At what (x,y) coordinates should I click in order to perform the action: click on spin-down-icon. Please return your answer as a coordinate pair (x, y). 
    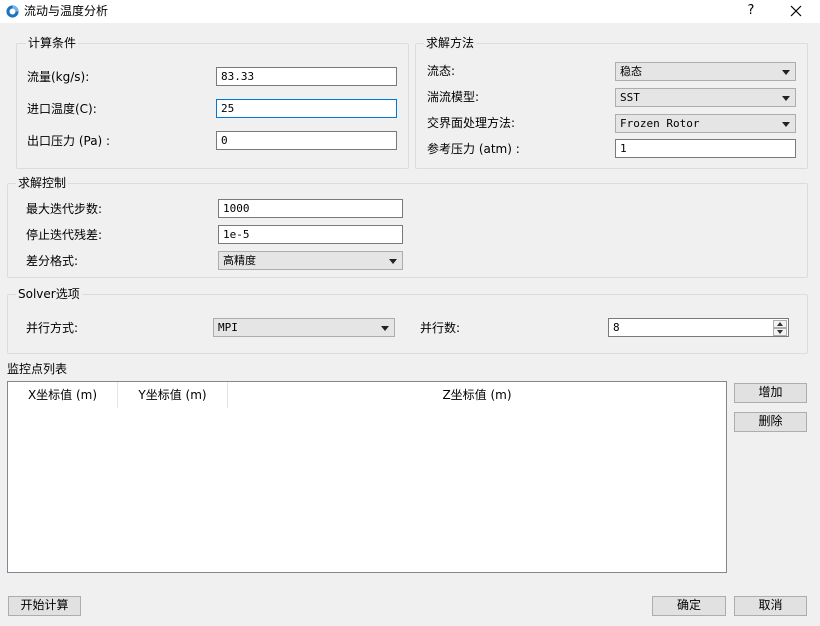
    Looking at the image, I should click on (780, 332).